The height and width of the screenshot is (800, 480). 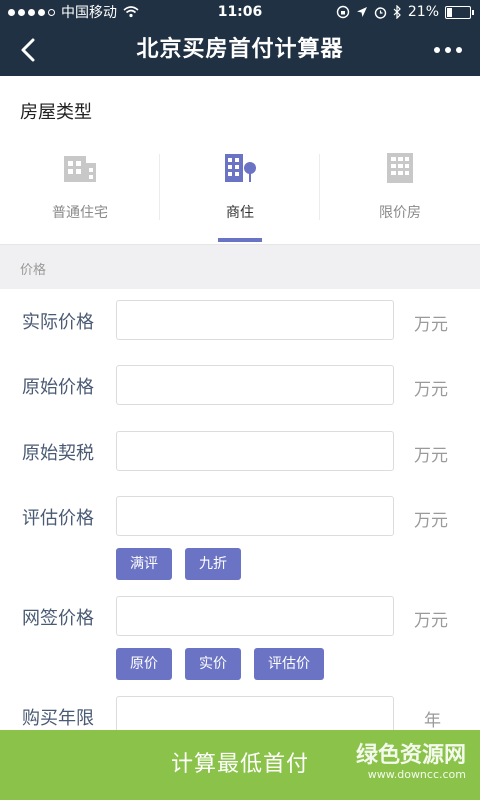 What do you see at coordinates (400, 213) in the screenshot?
I see `tab-label: 限价房` at bounding box center [400, 213].